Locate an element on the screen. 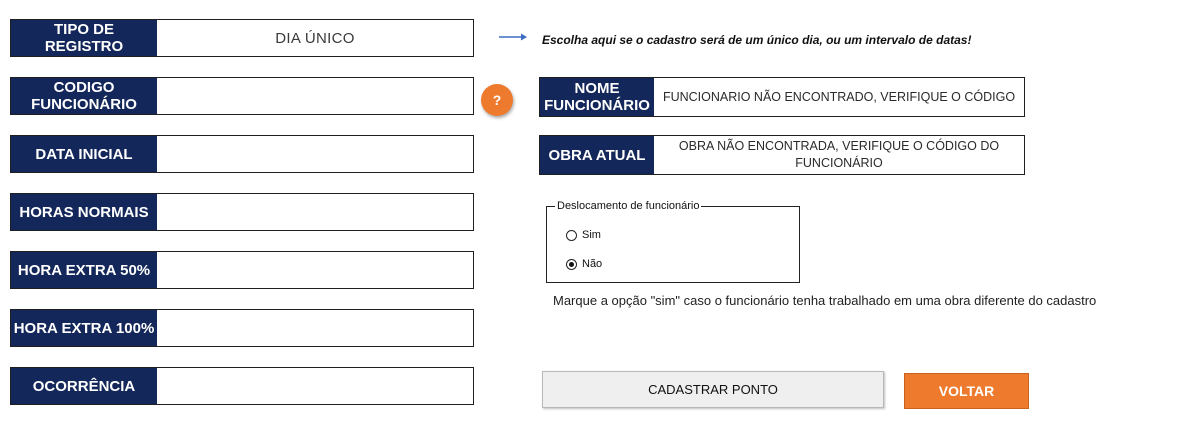 Image resolution: width=1201 pixels, height=437 pixels. codigo-funcionario-input is located at coordinates (315, 96).